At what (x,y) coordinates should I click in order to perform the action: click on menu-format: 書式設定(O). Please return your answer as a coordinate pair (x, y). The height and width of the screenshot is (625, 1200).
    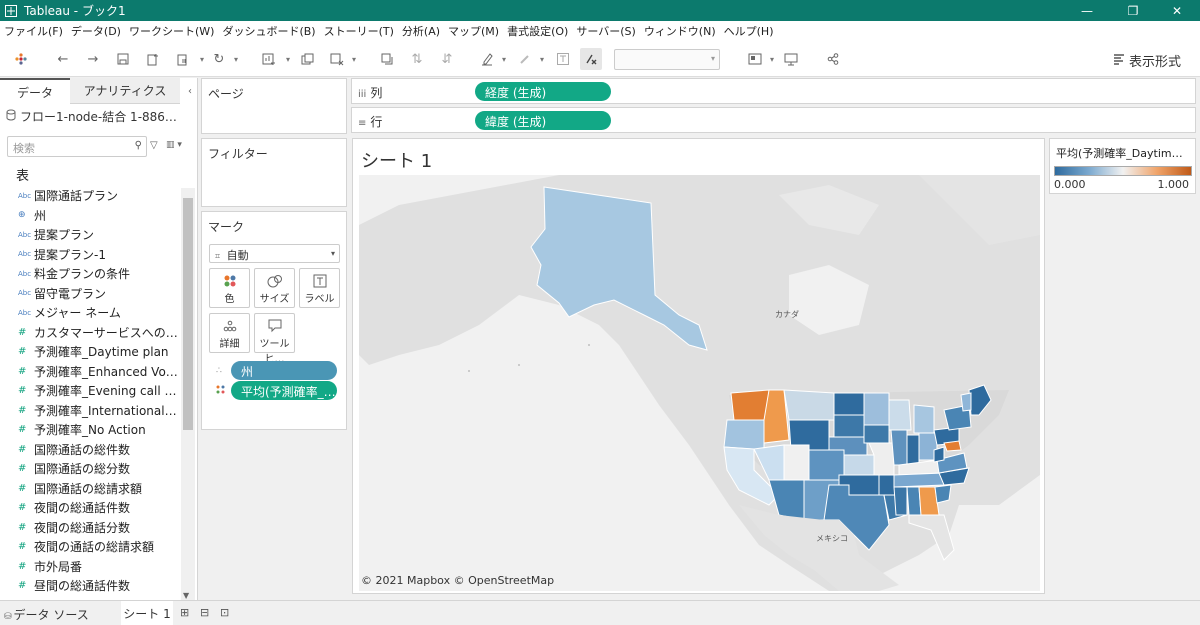
    Looking at the image, I should click on (537, 31).